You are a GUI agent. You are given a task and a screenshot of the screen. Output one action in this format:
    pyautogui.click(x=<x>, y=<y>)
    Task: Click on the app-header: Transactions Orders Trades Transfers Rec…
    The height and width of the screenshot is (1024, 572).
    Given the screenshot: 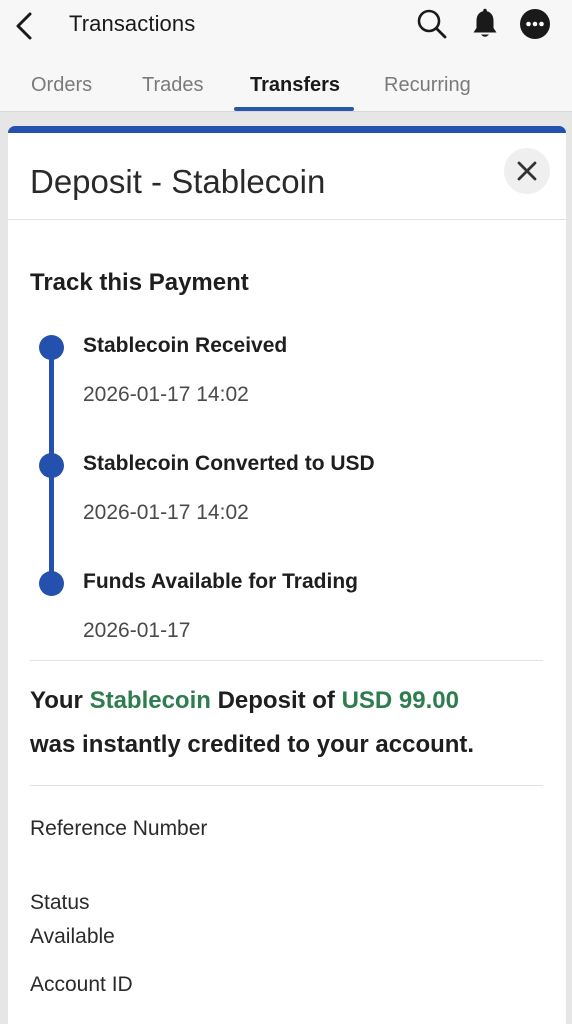 What is the action you would take?
    pyautogui.click(x=286, y=56)
    